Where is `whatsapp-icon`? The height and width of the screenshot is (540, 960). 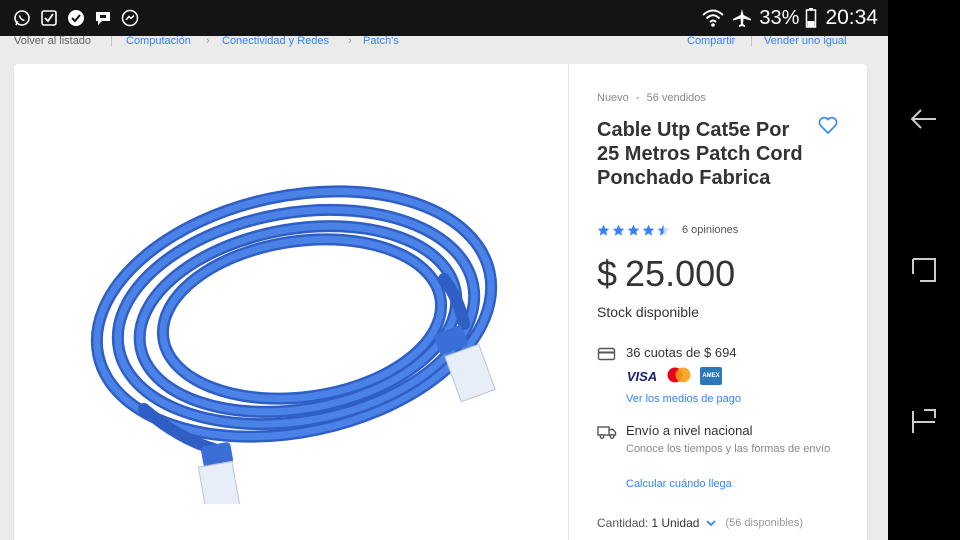 whatsapp-icon is located at coordinates (22, 18).